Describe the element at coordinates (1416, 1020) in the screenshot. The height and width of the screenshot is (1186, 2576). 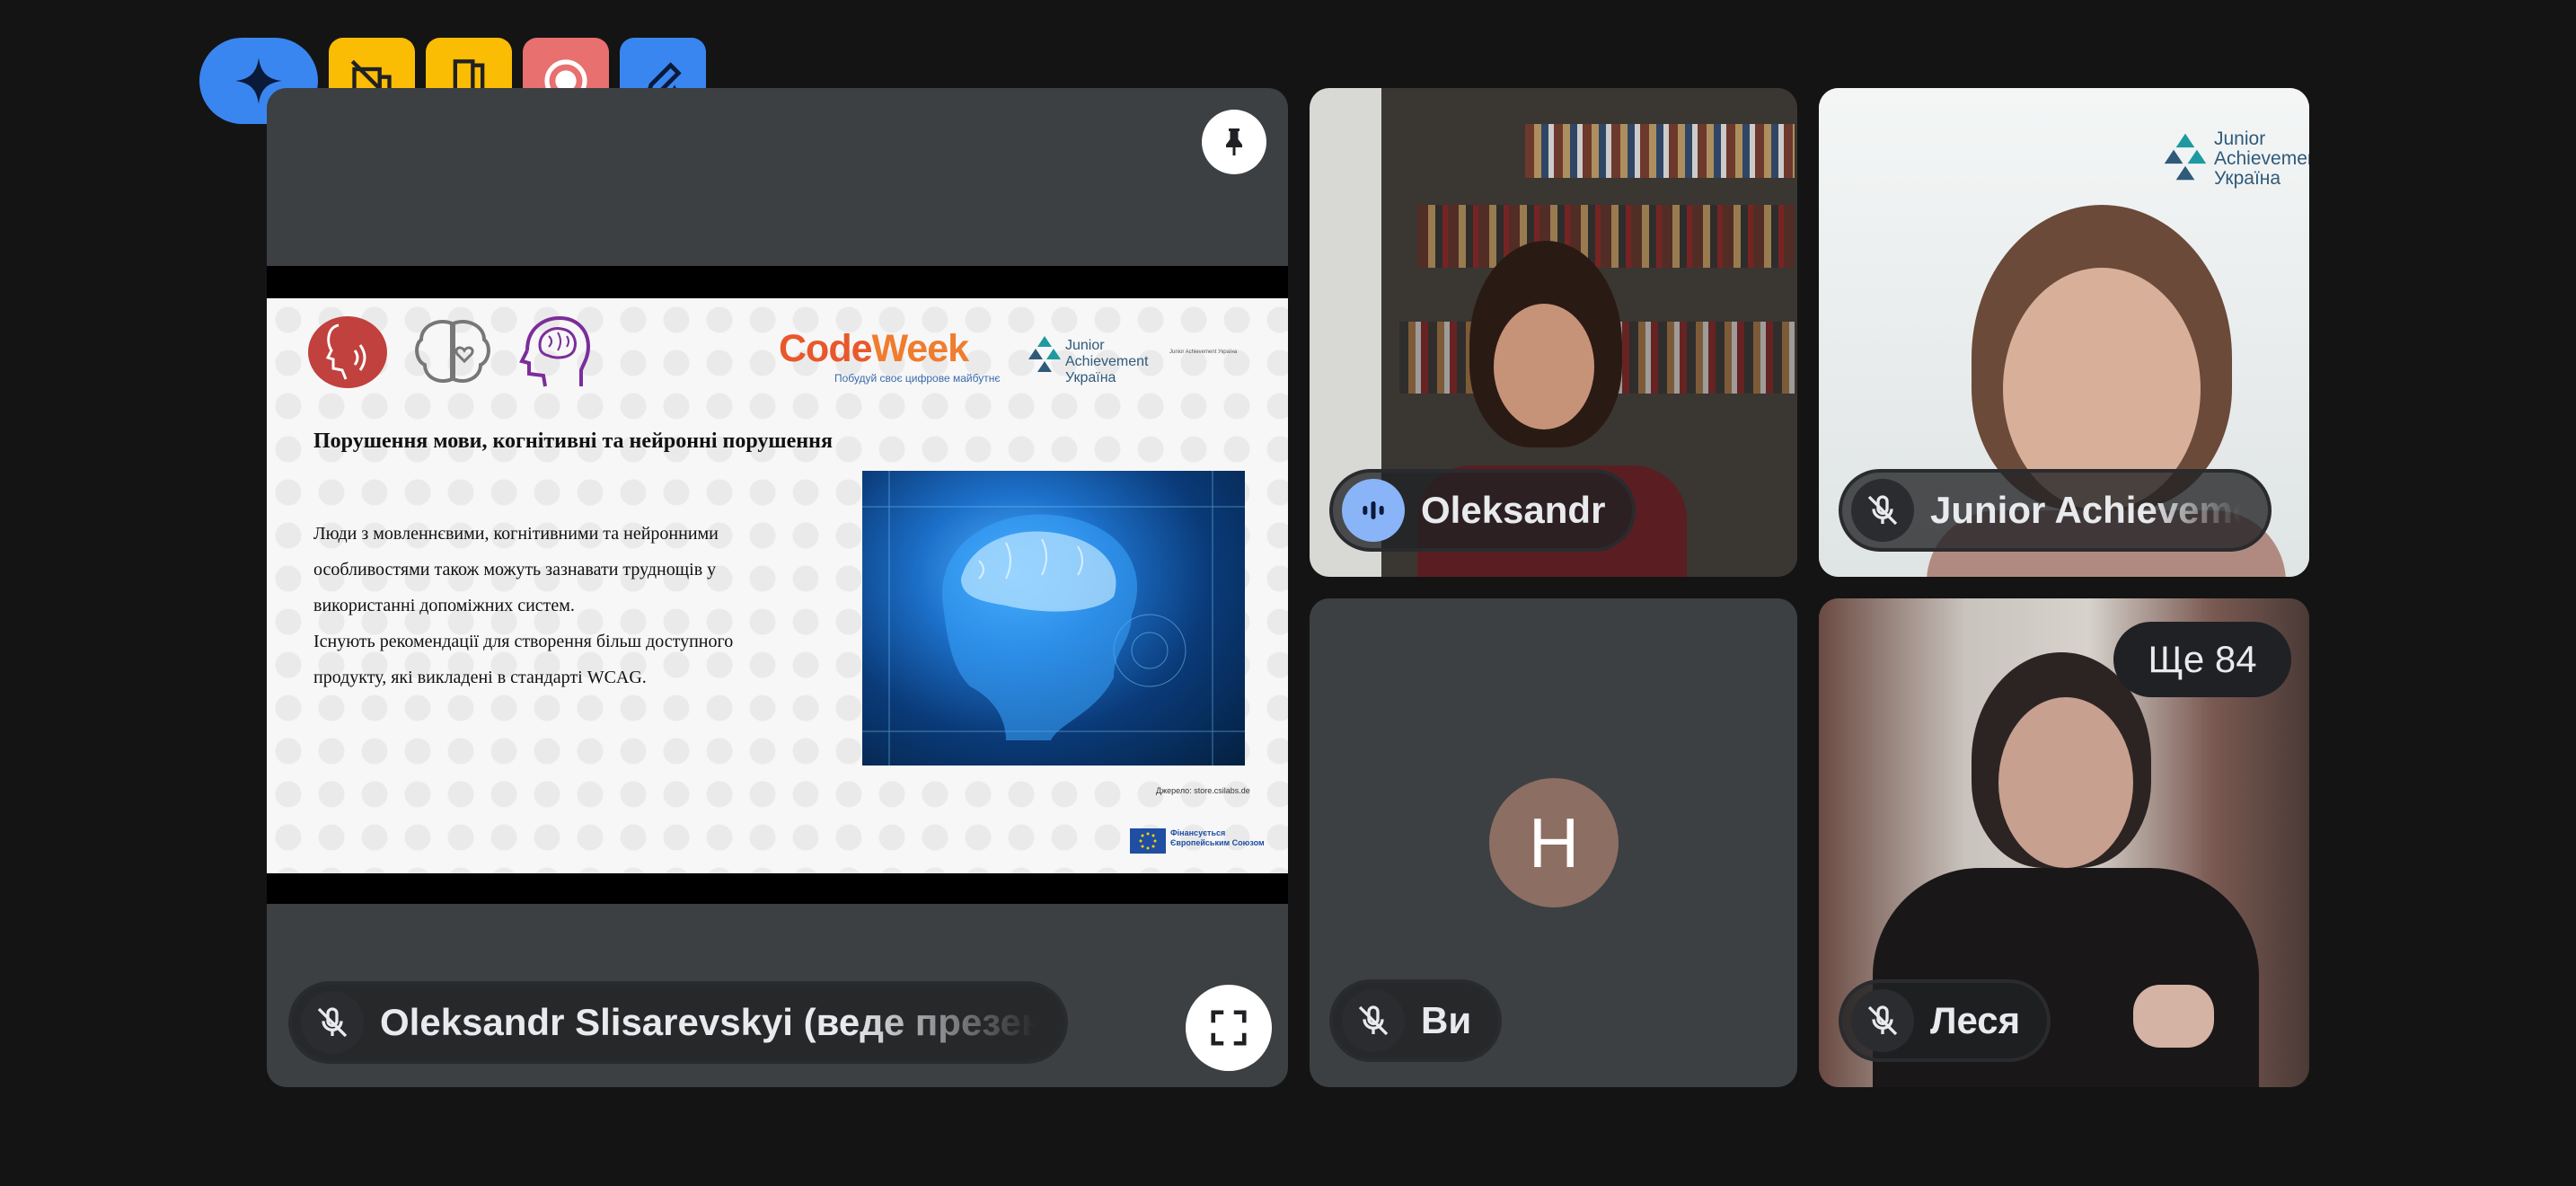
I see `participant-name-pill: Ви` at that location.